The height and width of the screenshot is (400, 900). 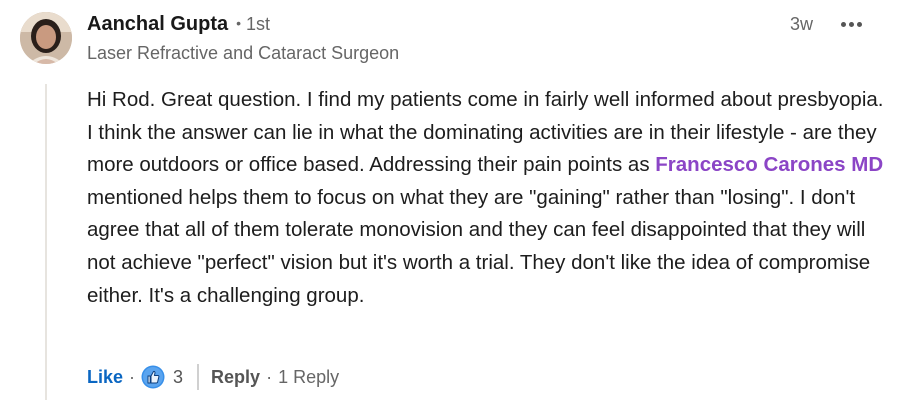 I want to click on reaction-count: 3, so click(x=178, y=377).